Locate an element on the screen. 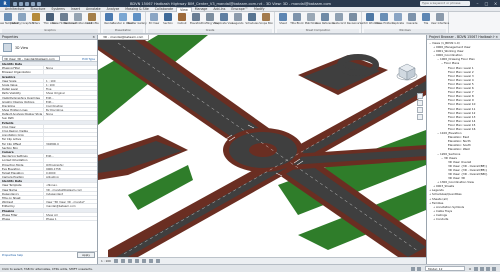 The image size is (500, 272). filter-icon is located at coordinates (494, 268).